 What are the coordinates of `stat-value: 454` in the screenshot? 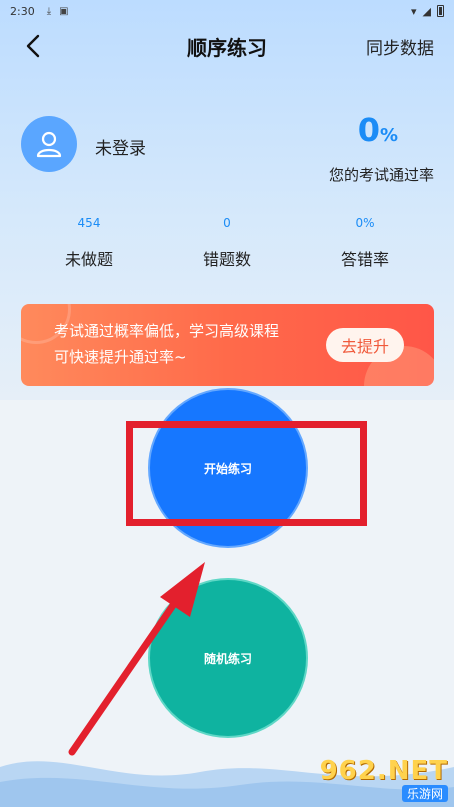 It's located at (89, 223).